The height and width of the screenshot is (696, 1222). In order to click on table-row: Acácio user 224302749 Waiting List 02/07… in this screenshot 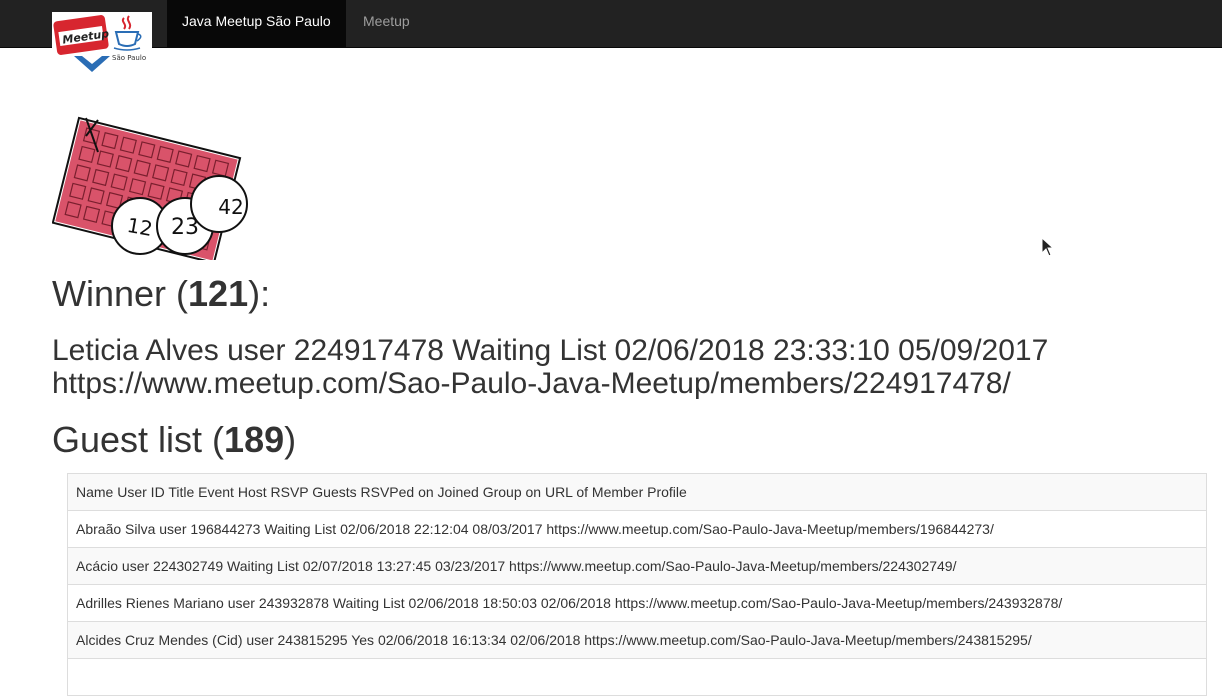, I will do `click(637, 566)`.